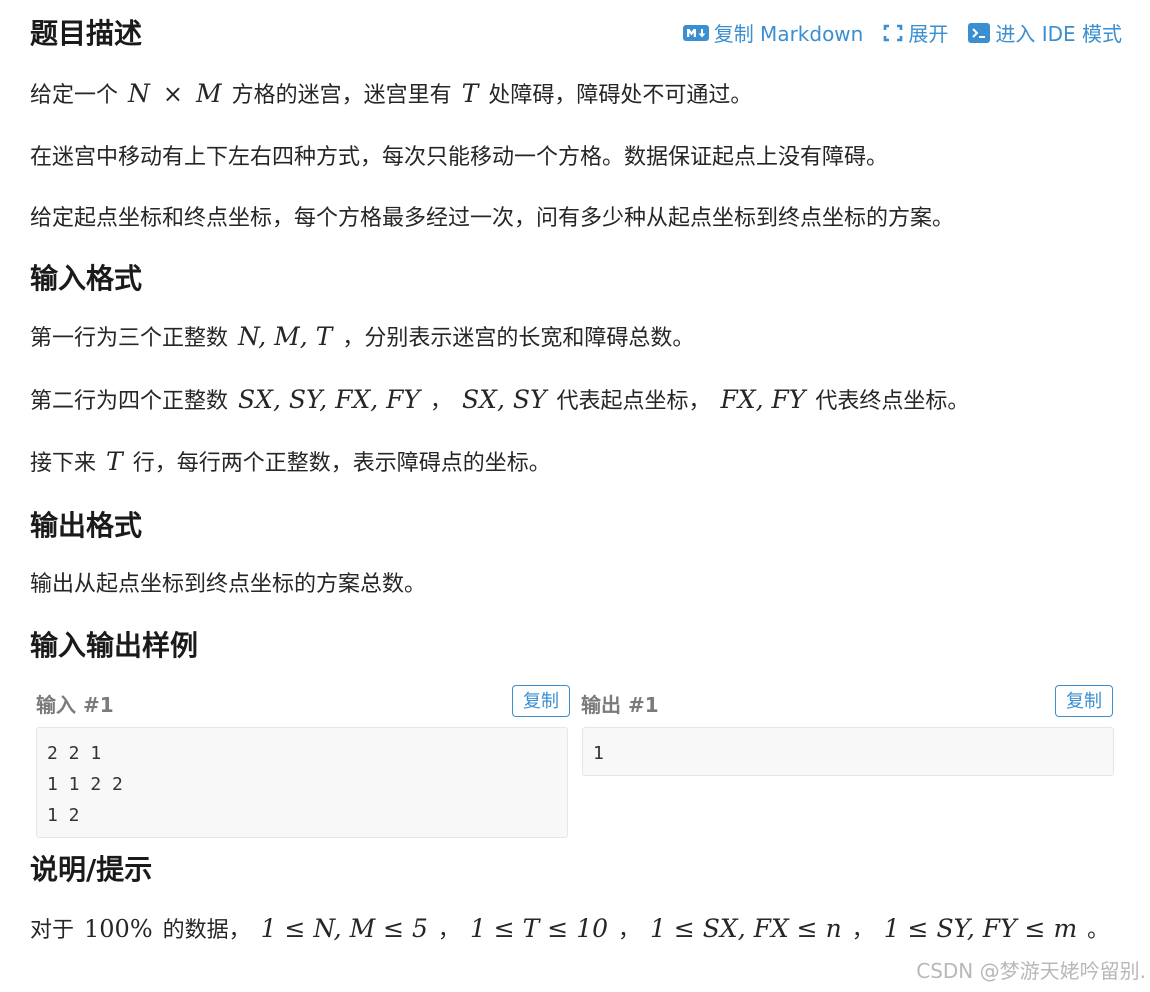 The width and height of the screenshot is (1150, 992). I want to click on text-span: 方格的迷宫，迷宫里有, so click(341, 95).